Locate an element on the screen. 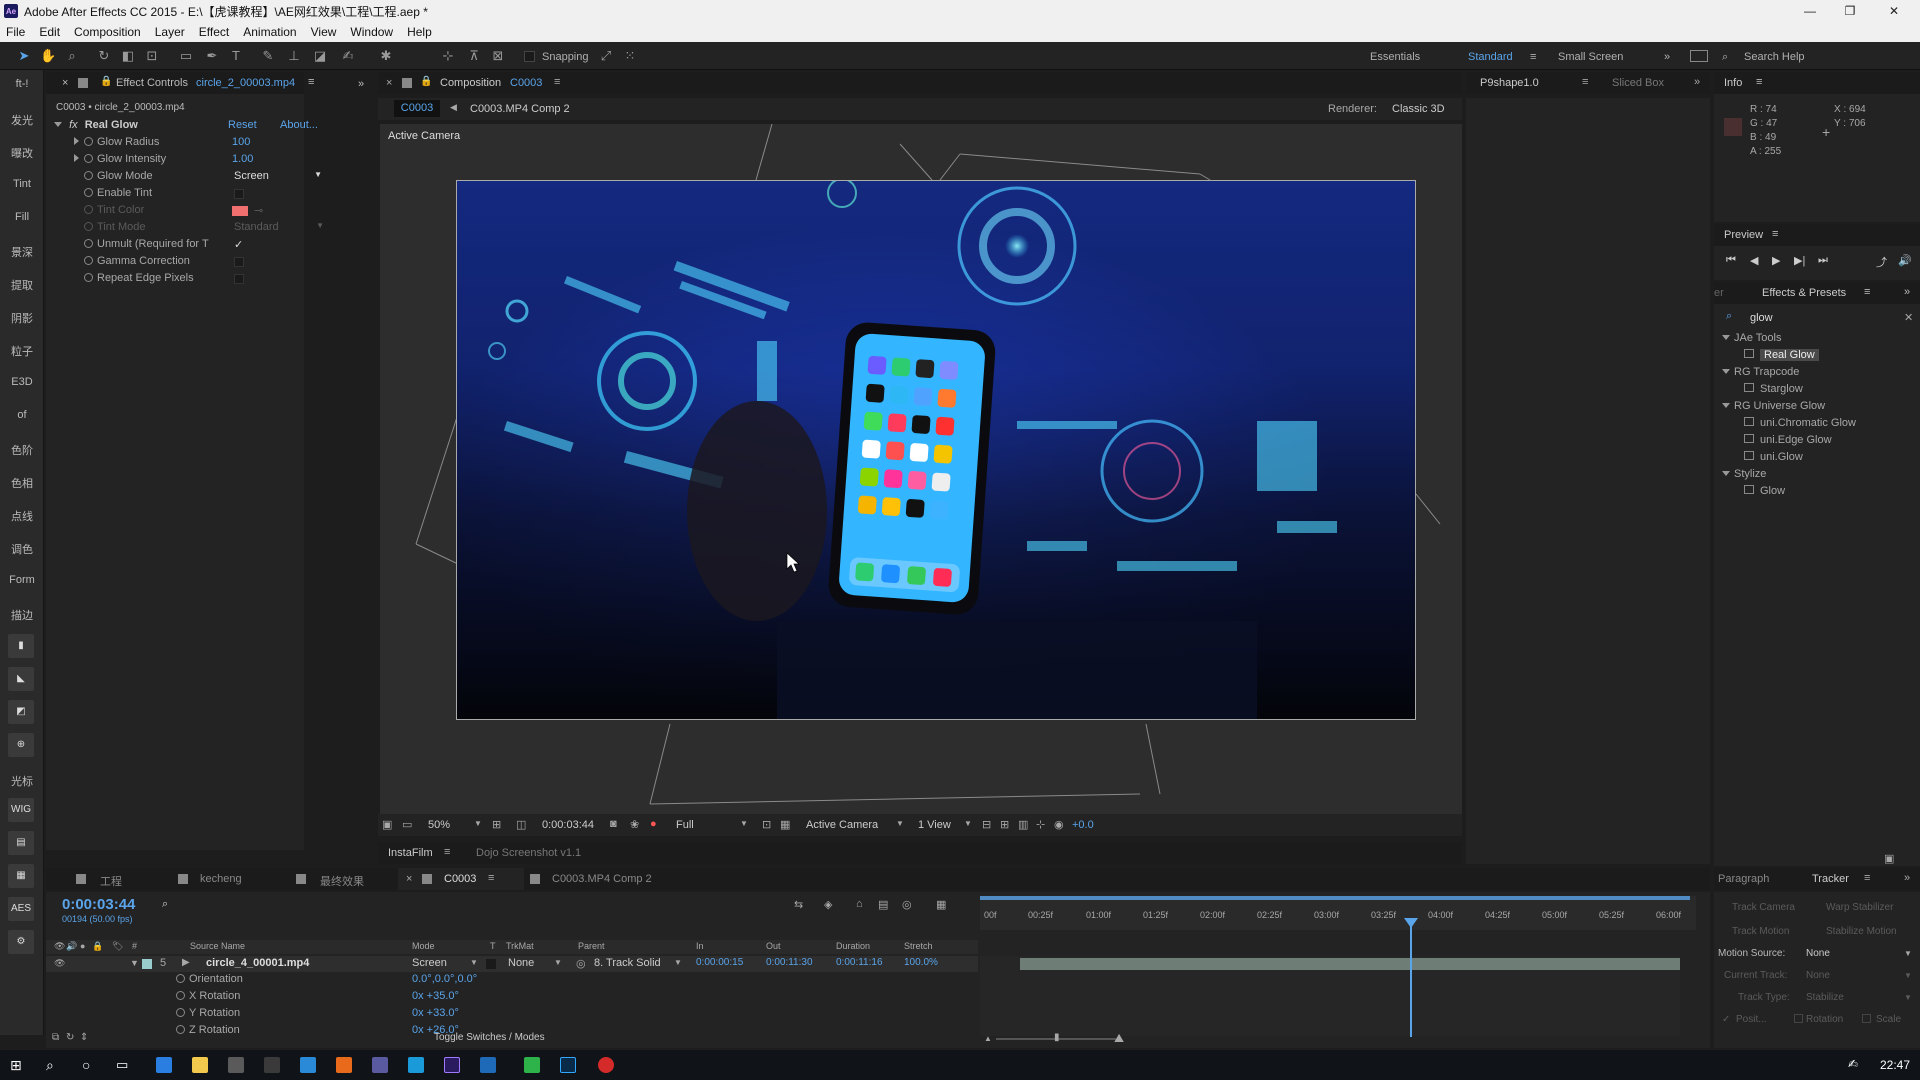 The image size is (1920, 1080). zoom-in-icon: ⛰ is located at coordinates (1119, 1038).